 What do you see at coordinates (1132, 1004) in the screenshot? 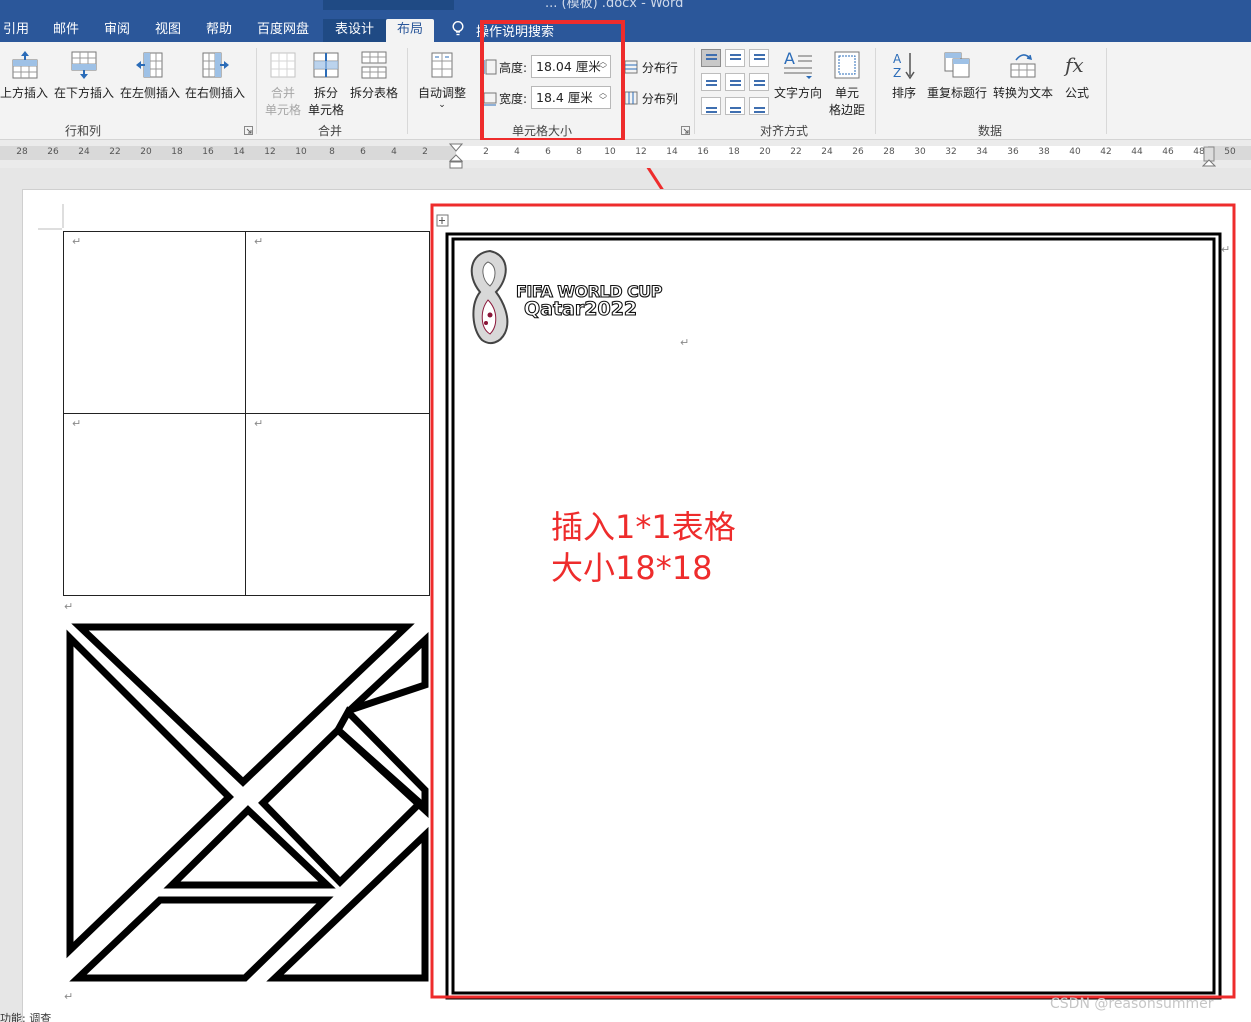
I see `watermark: CSDN @reasonsummer` at bounding box center [1132, 1004].